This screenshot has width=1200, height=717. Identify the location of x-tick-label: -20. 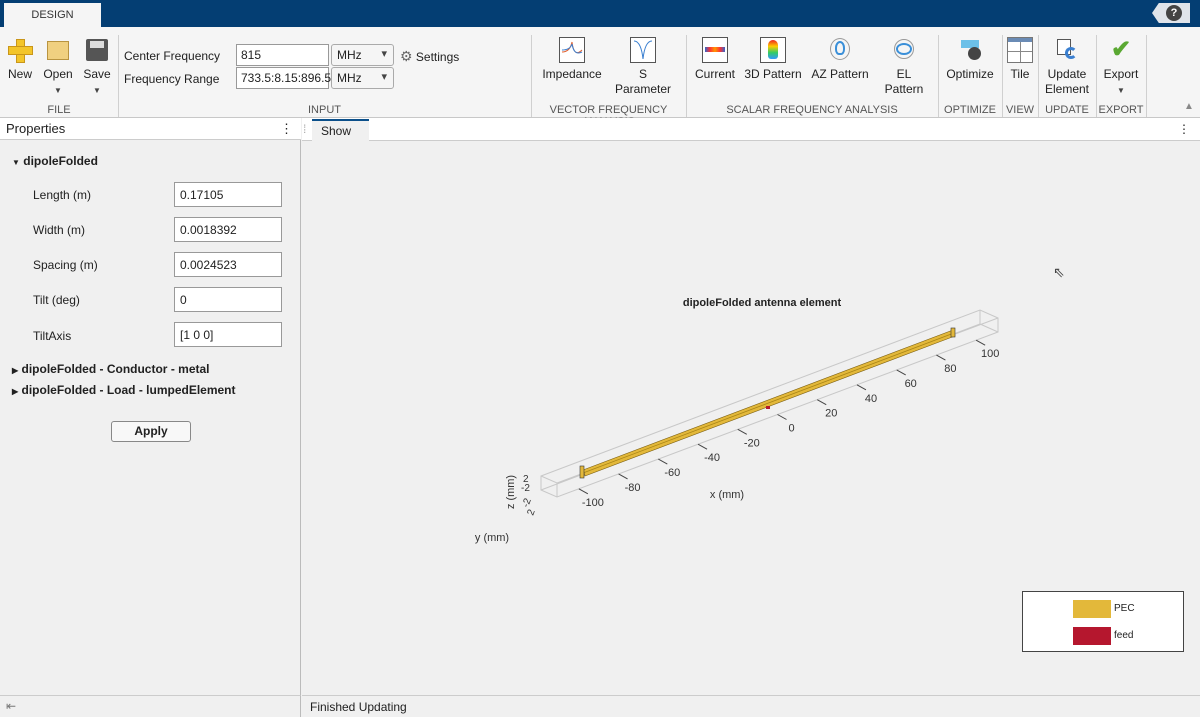
(752, 443).